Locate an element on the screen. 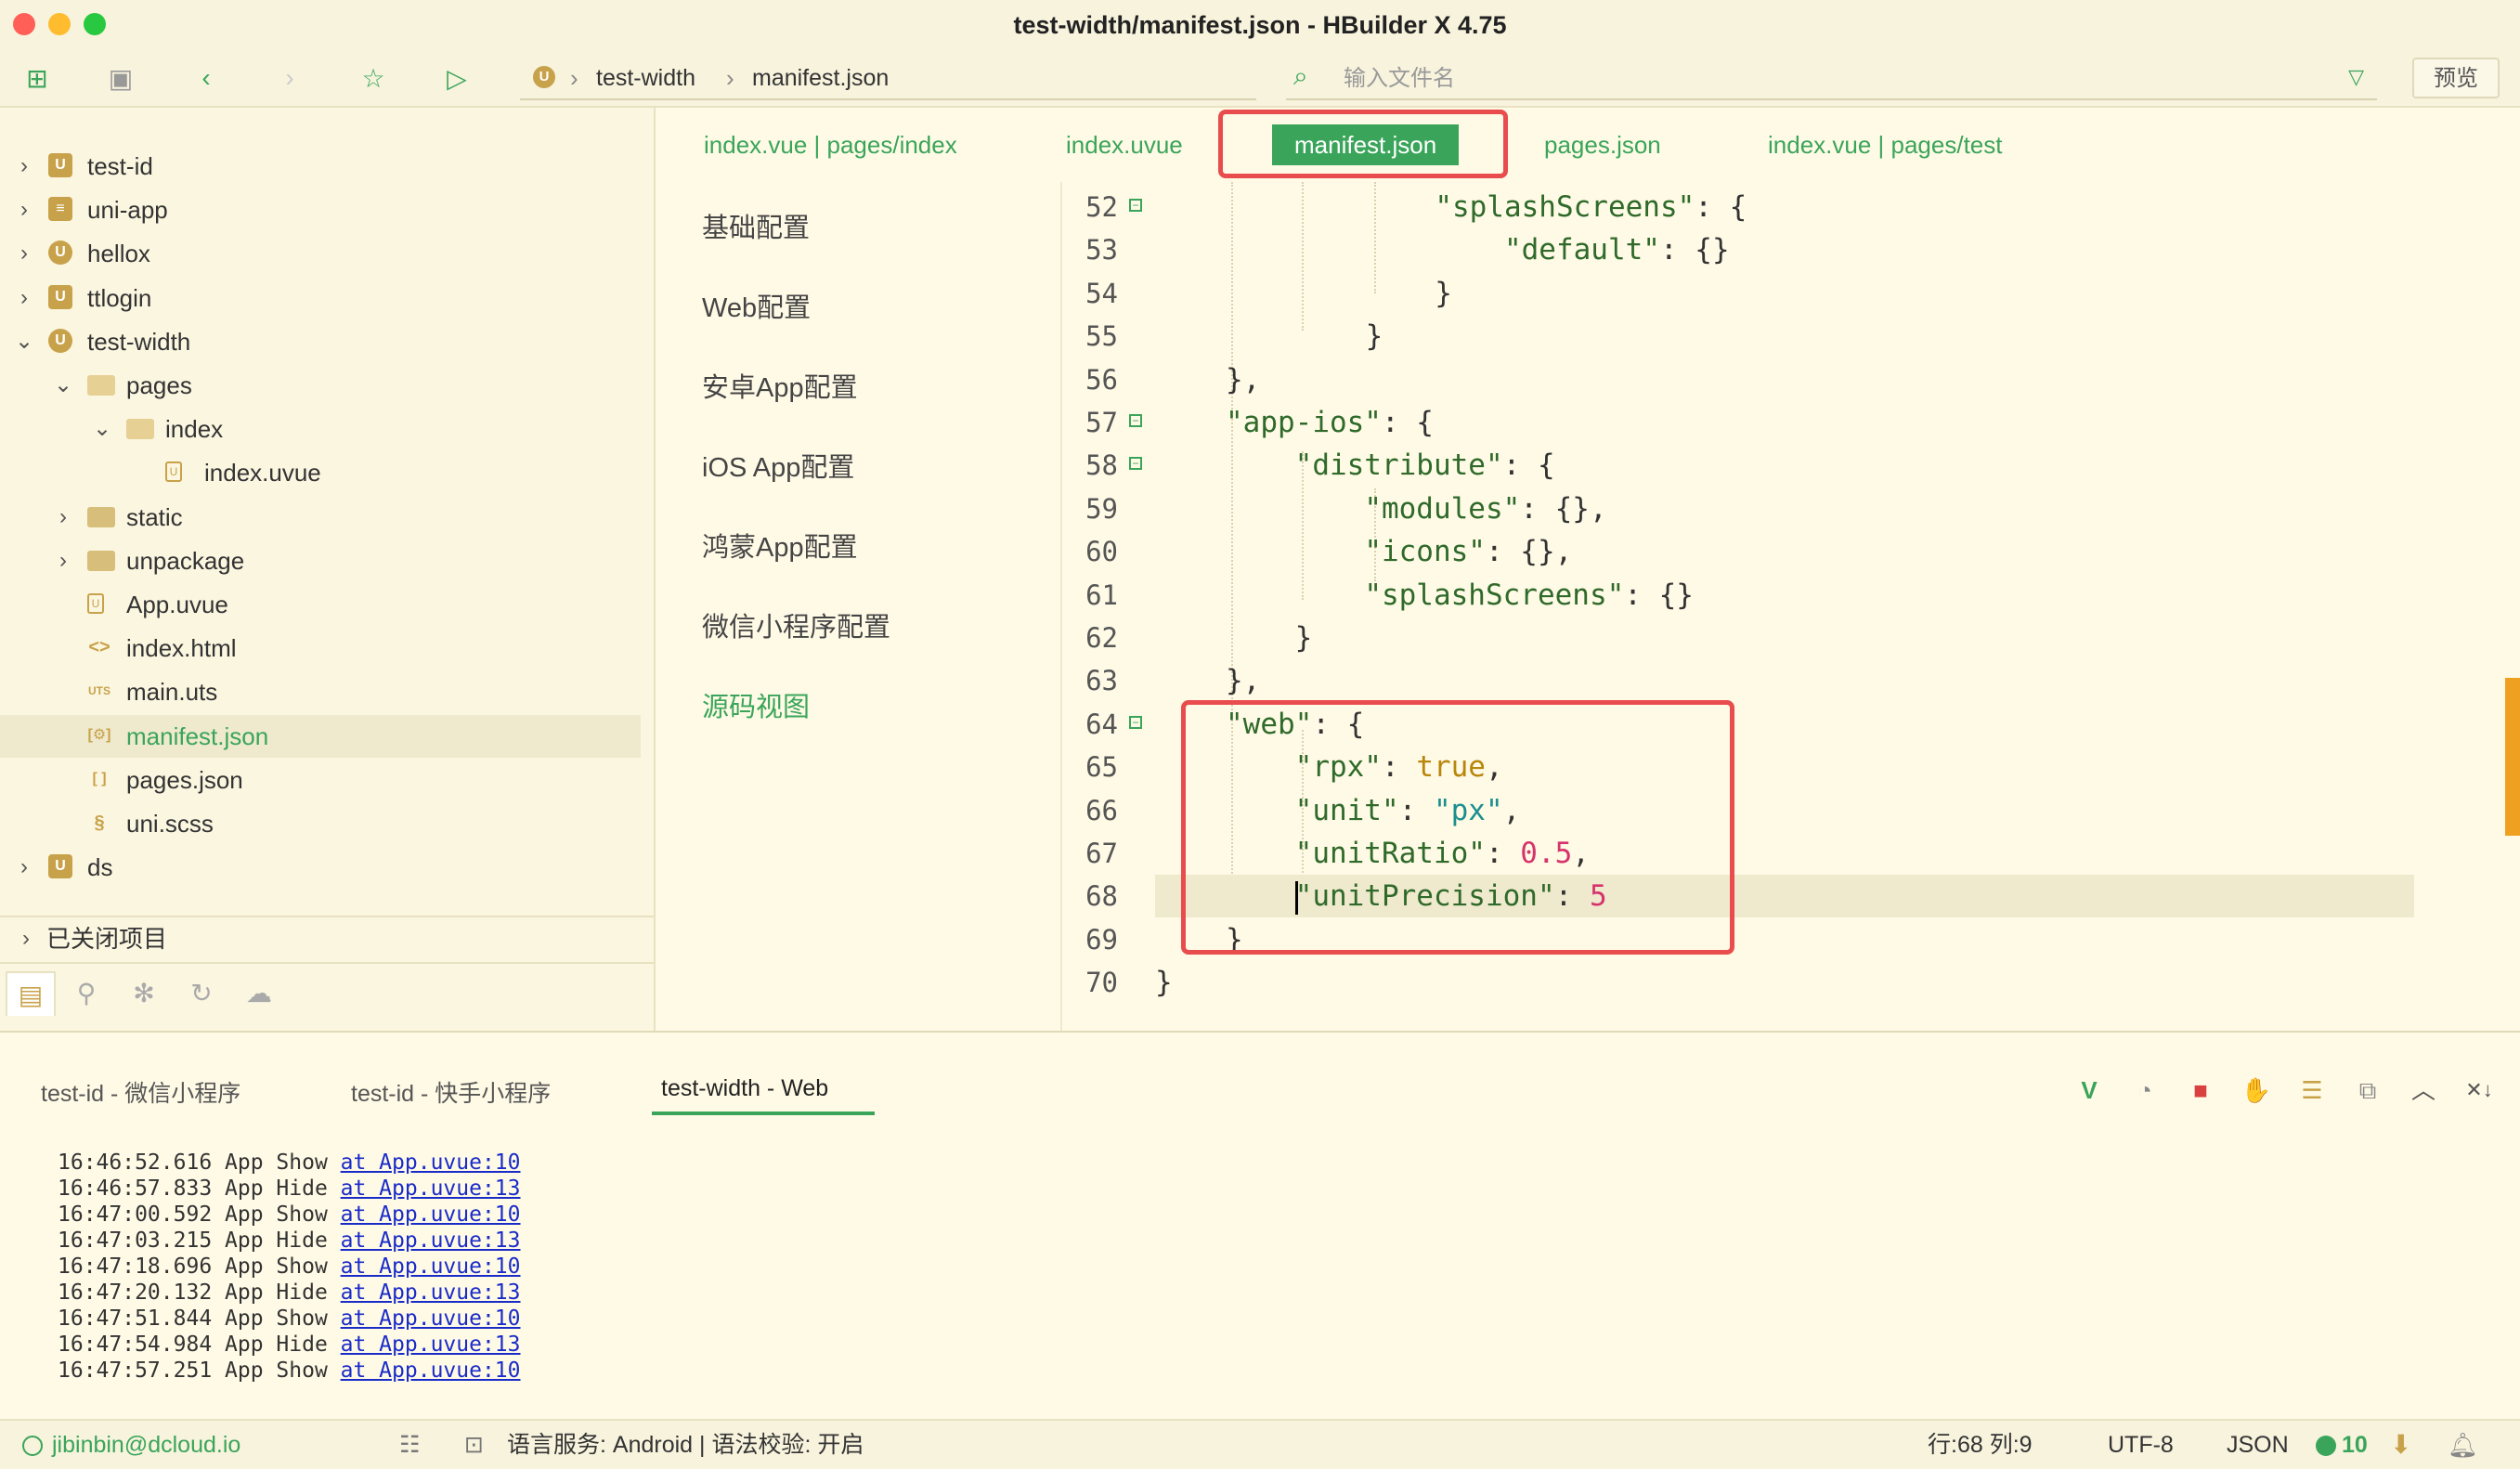 This screenshot has width=2520, height=1469. tab-manifest-json: manifest.json is located at coordinates (1366, 144).